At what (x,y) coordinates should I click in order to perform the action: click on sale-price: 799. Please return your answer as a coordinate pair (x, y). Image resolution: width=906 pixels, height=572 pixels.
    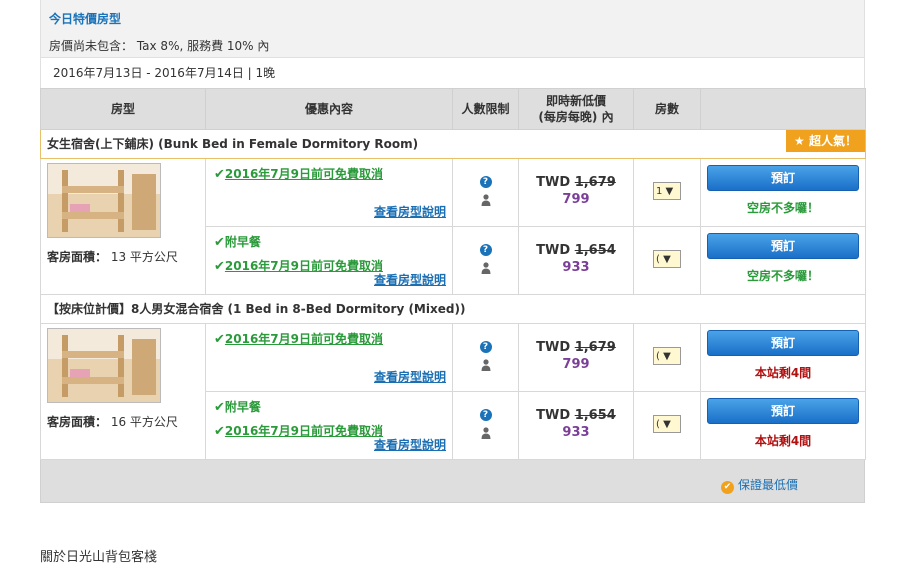
    Looking at the image, I should click on (576, 199).